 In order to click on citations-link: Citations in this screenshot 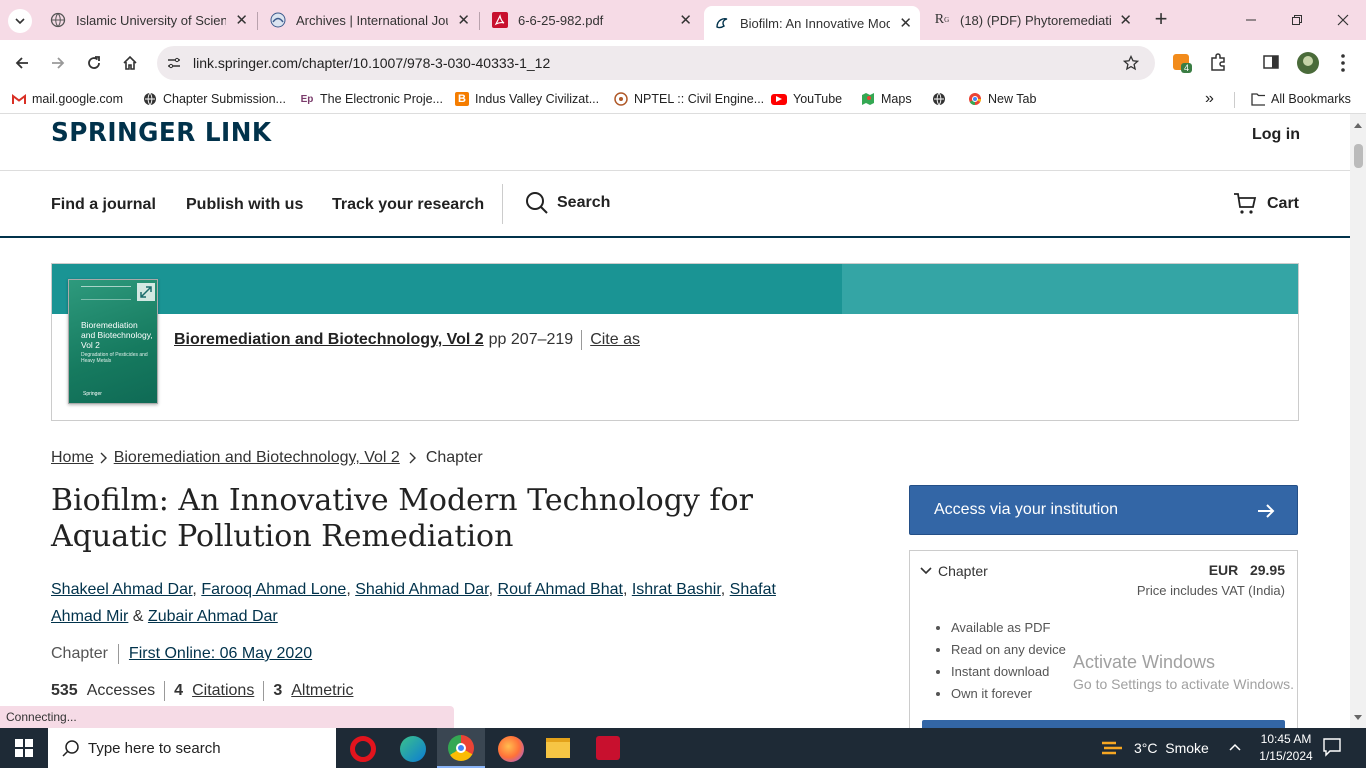, I will do `click(223, 691)`.